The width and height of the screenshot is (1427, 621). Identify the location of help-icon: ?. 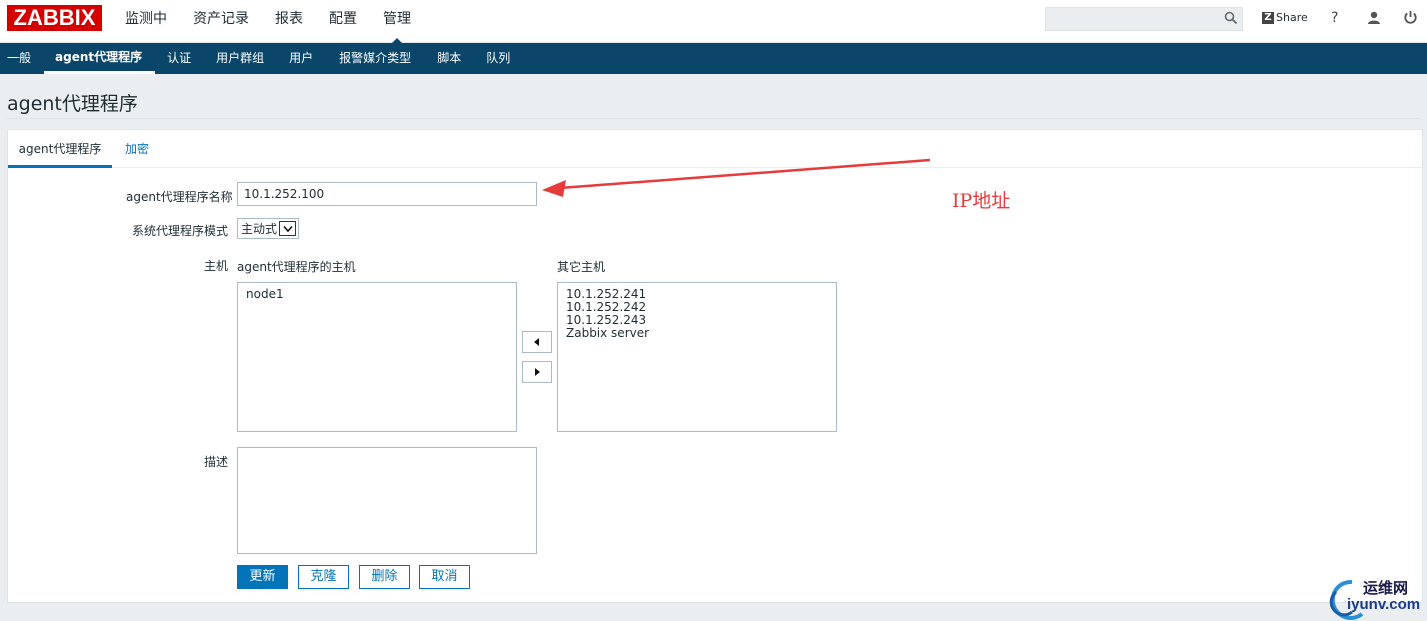
(1334, 18).